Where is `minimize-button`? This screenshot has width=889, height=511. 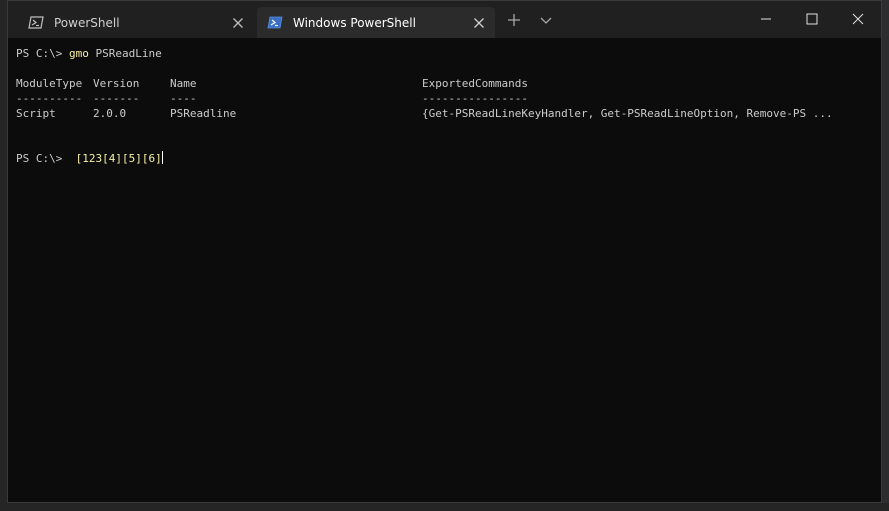
minimize-button is located at coordinates (766, 19).